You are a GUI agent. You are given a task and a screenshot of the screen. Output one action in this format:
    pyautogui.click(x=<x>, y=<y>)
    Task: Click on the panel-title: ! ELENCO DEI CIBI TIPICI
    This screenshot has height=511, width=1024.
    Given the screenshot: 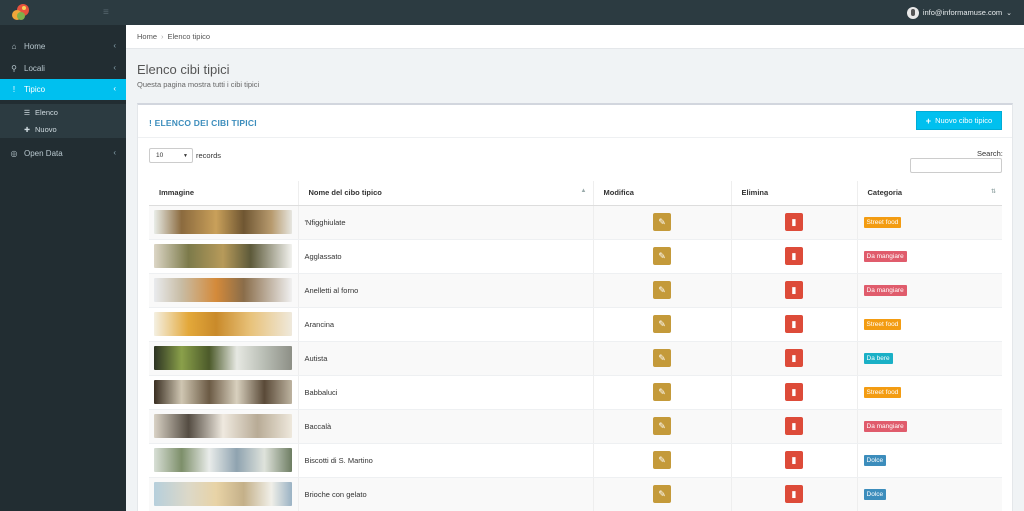 What is the action you would take?
    pyautogui.click(x=203, y=123)
    